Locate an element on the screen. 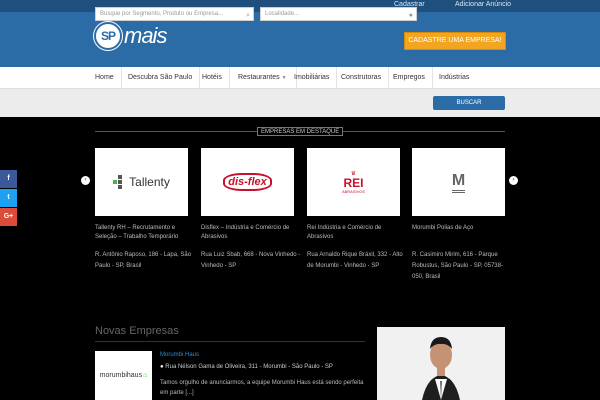  rei-logo-subtext: ABRASIVOS is located at coordinates (353, 191).